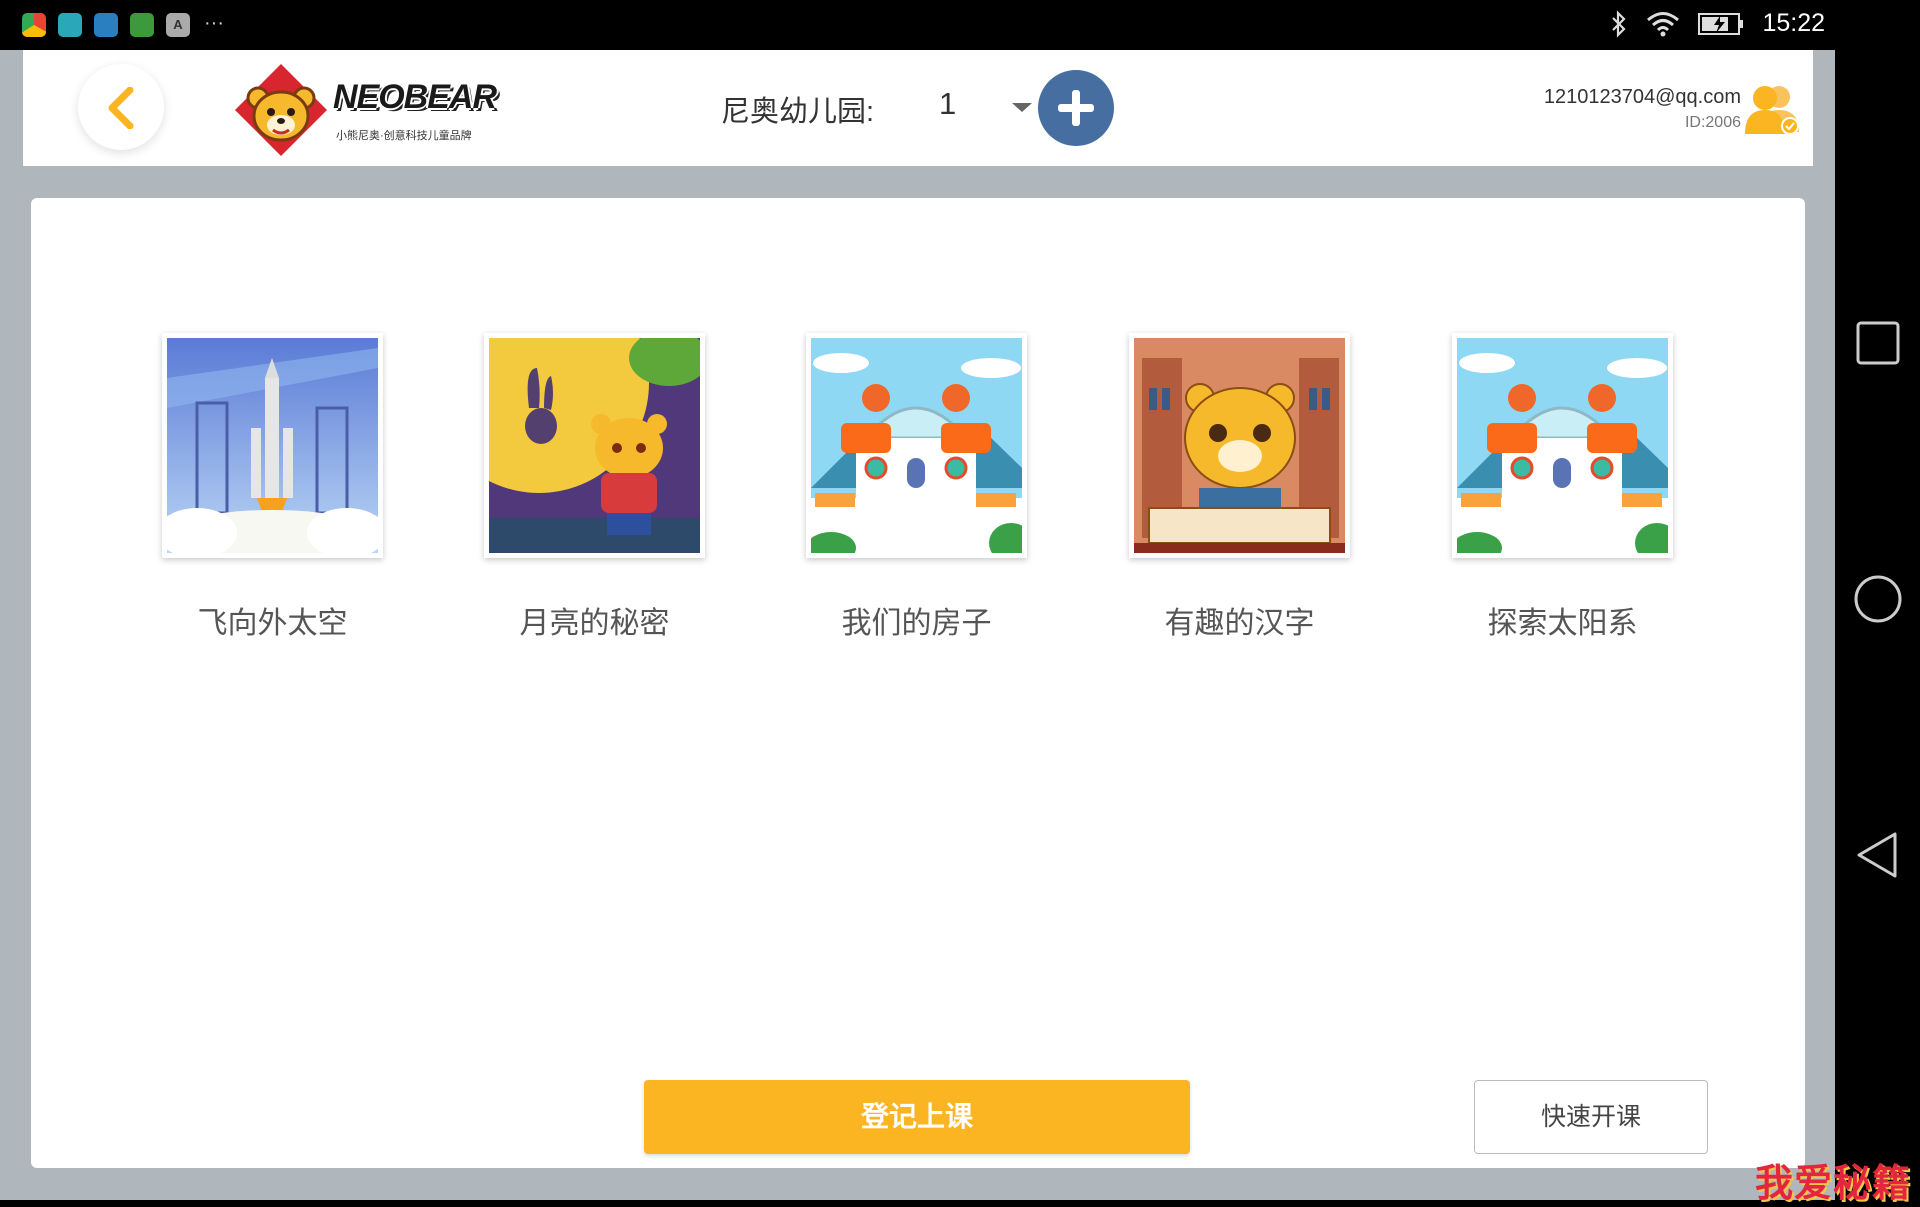  I want to click on chevron-left-icon, so click(121, 108).